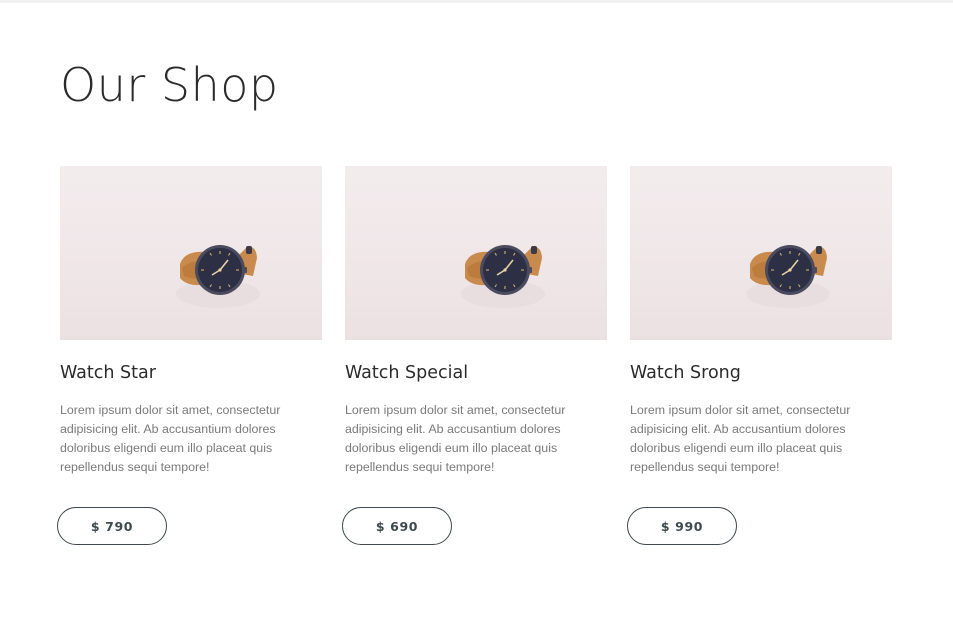  What do you see at coordinates (397, 526) in the screenshot?
I see `price-button: $ 690` at bounding box center [397, 526].